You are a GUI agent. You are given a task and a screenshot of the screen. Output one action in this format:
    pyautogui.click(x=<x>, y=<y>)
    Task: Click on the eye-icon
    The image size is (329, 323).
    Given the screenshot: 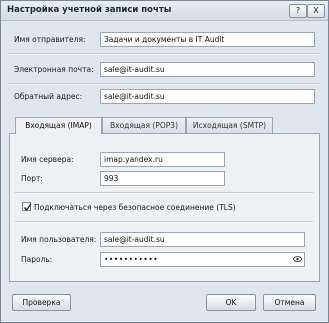 What is the action you would take?
    pyautogui.click(x=297, y=259)
    